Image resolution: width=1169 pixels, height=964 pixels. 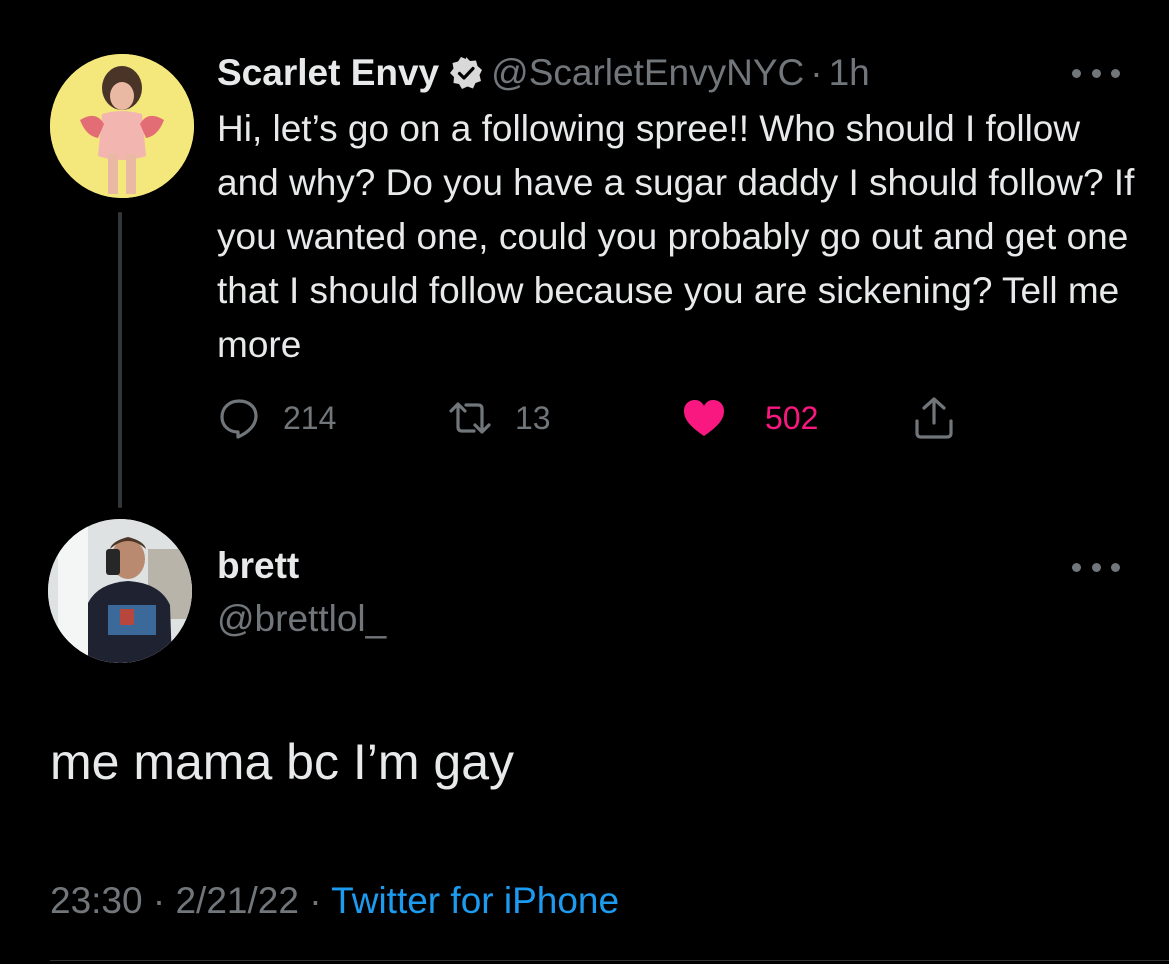 I want to click on reply-tweet-text: me mama bc I’m gay, so click(x=282, y=762).